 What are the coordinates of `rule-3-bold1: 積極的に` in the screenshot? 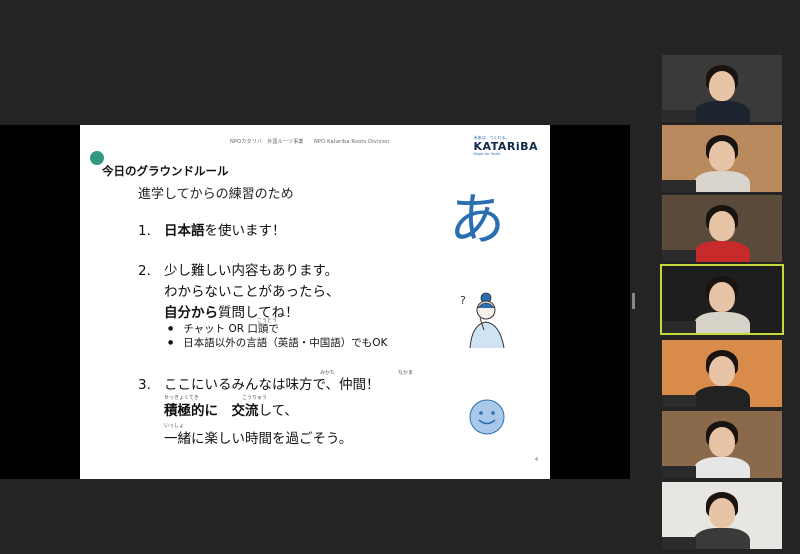 It's located at (191, 411).